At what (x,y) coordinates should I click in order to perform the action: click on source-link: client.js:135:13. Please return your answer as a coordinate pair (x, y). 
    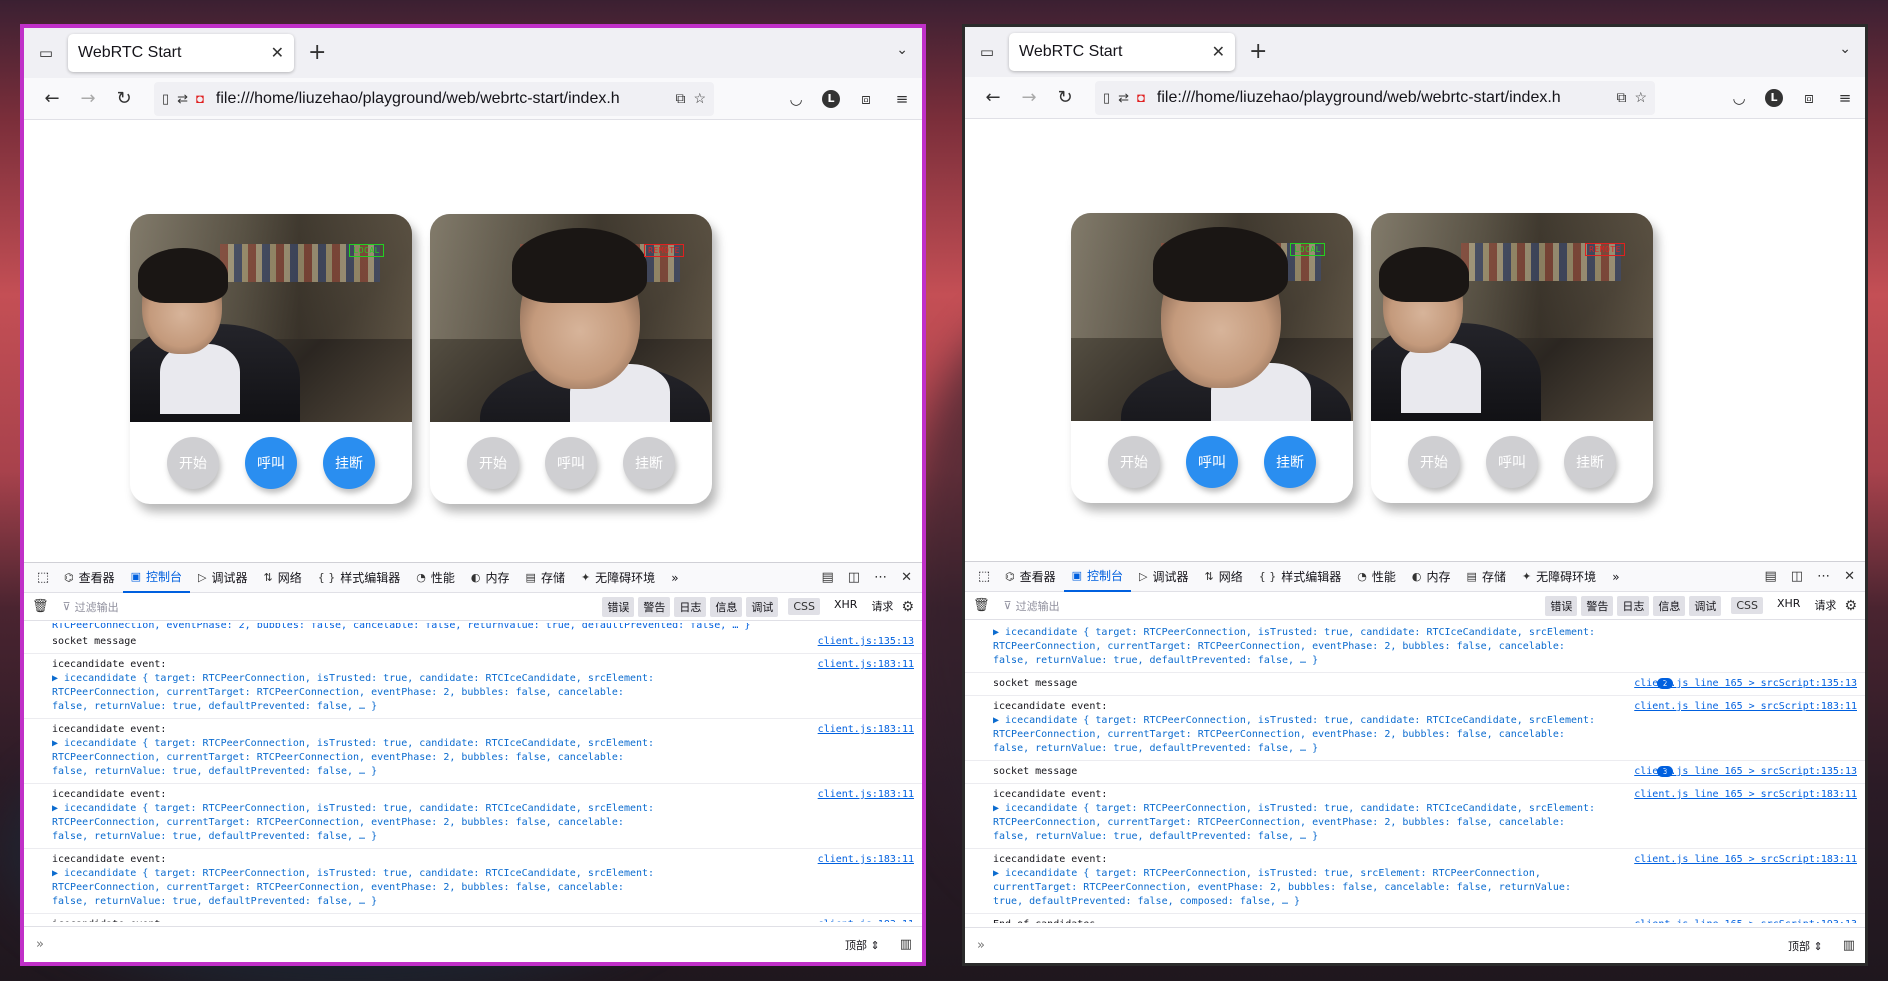
    Looking at the image, I should click on (866, 642).